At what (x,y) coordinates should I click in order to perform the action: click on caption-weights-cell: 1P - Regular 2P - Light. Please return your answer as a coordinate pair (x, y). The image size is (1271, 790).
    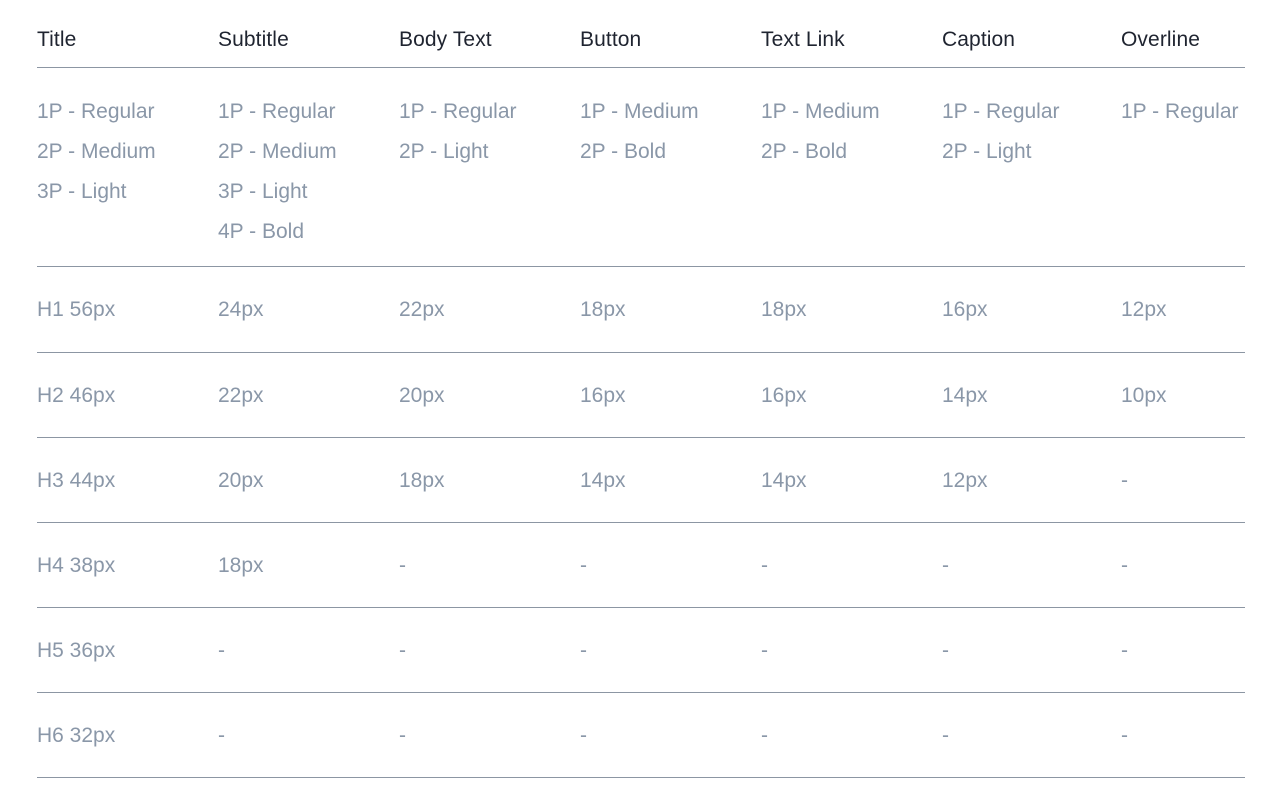
    Looking at the image, I should click on (1031, 120).